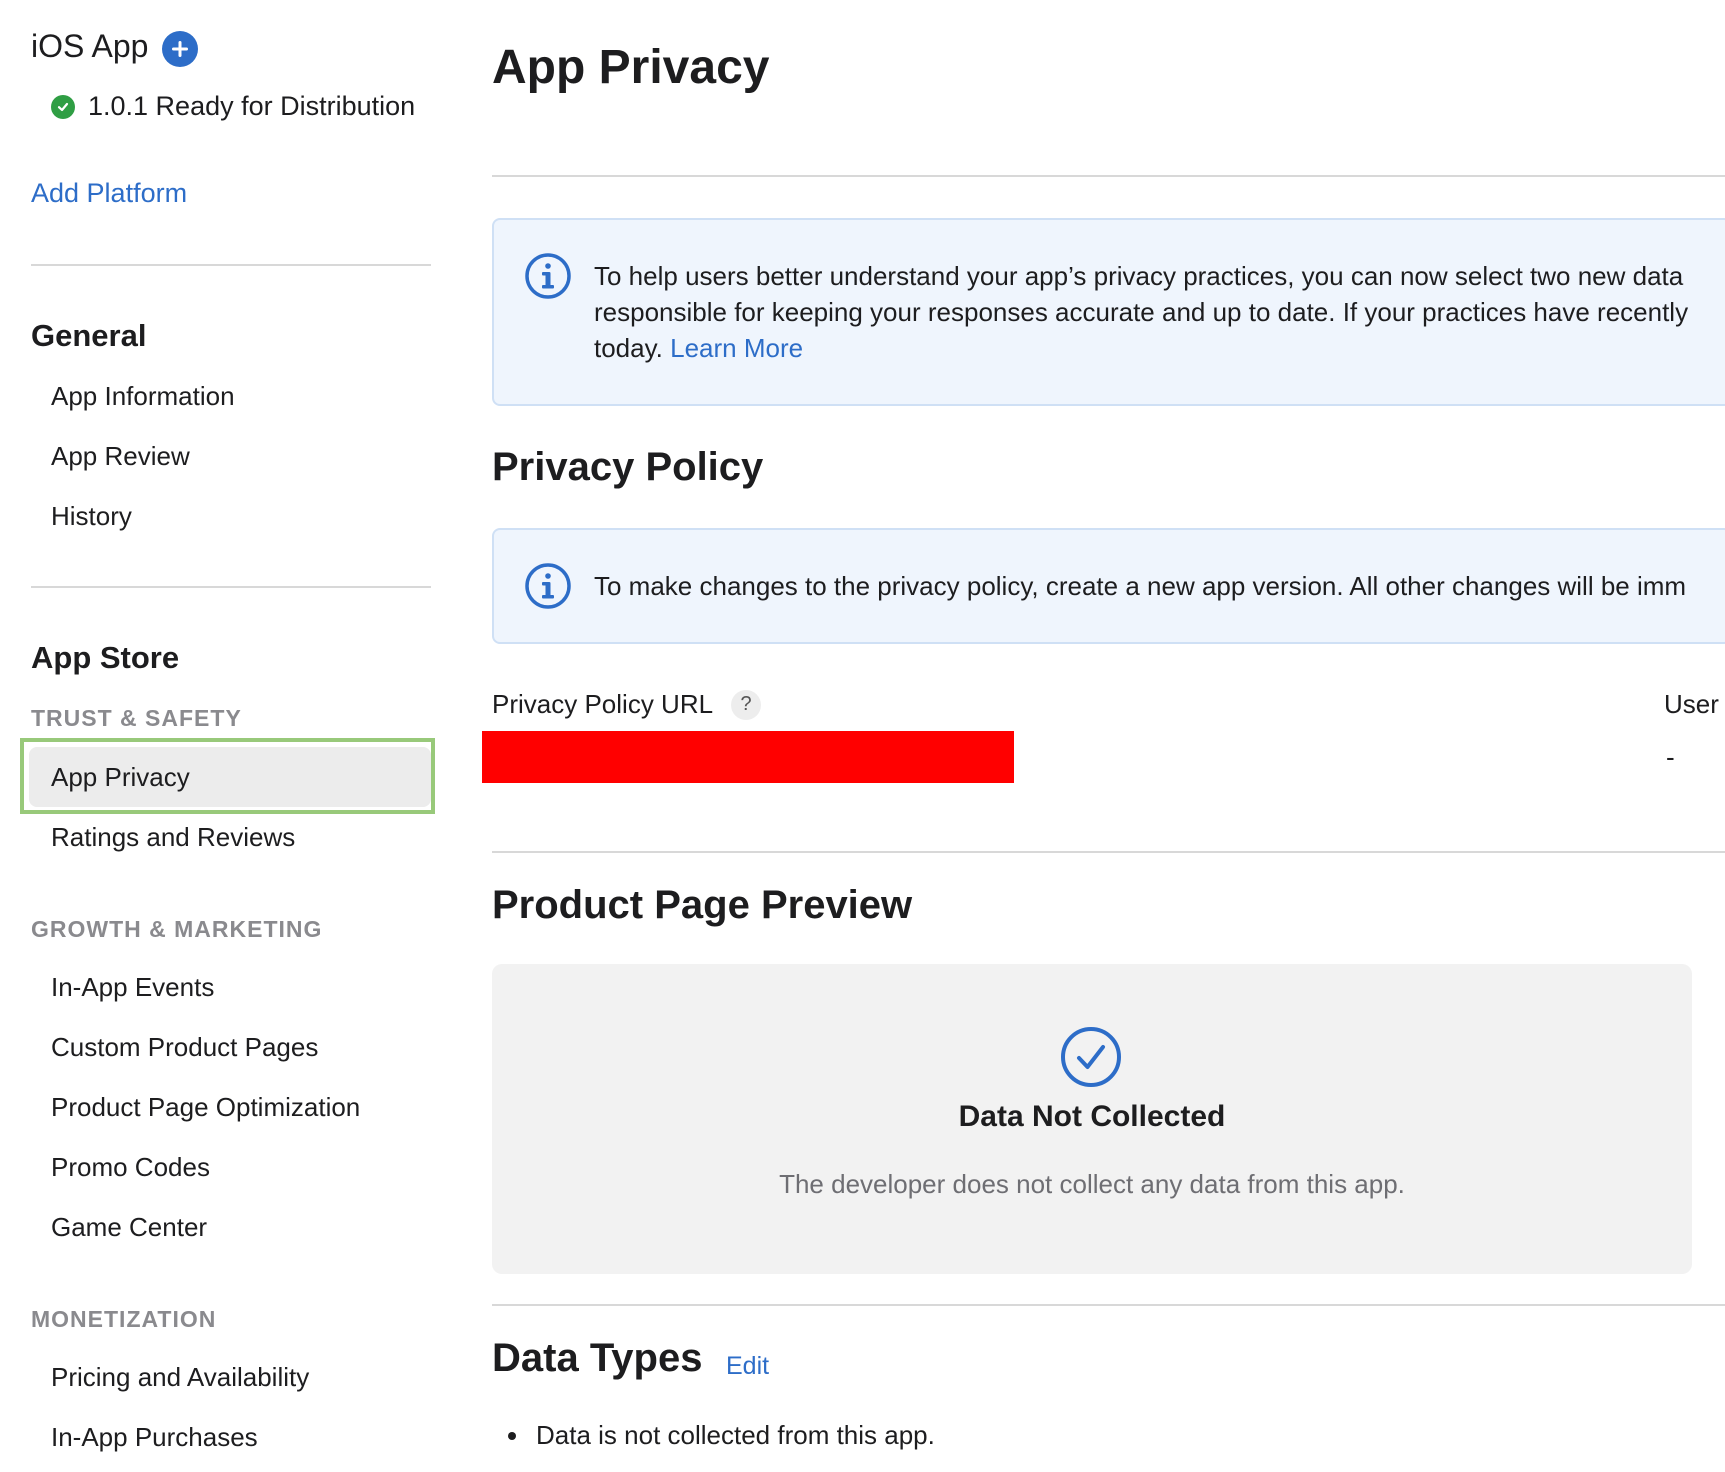 The width and height of the screenshot is (1725, 1472). Describe the element at coordinates (746, 704) in the screenshot. I see `help-icon: ?` at that location.